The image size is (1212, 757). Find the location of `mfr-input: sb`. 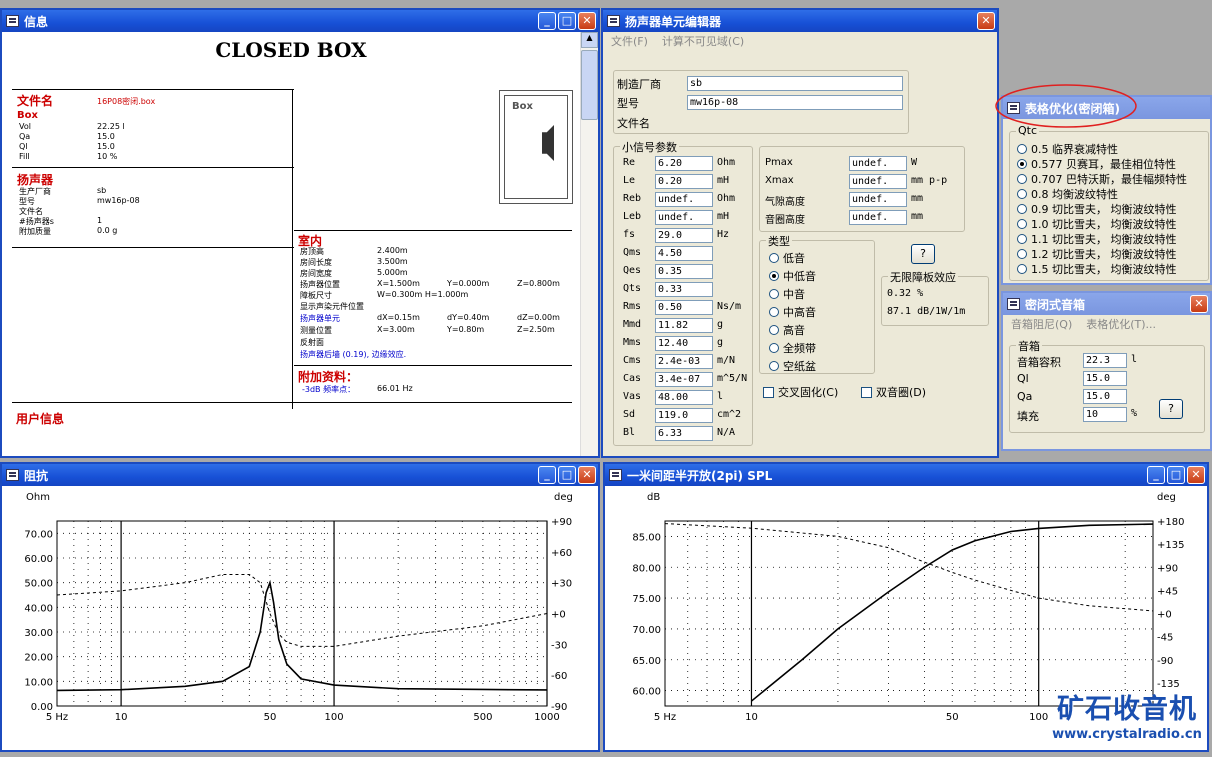

mfr-input: sb is located at coordinates (795, 83).